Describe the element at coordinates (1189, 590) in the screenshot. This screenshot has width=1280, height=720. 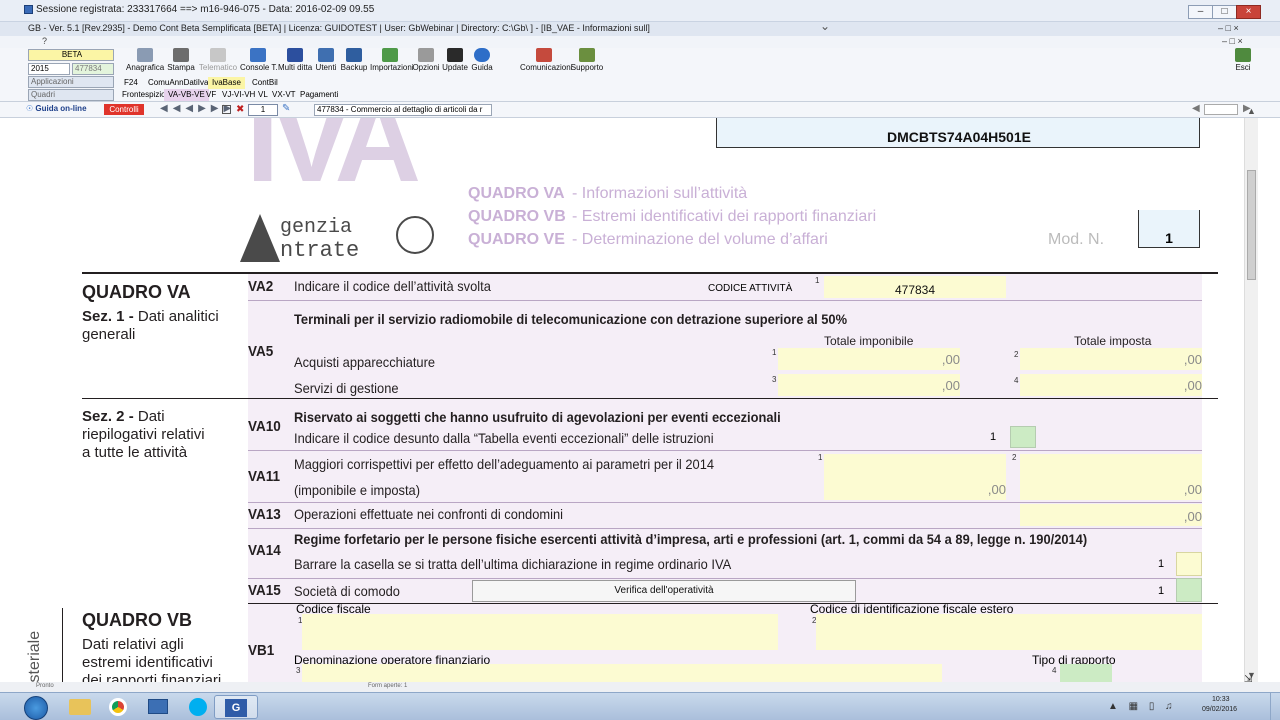
I see `va15-checkbox` at that location.